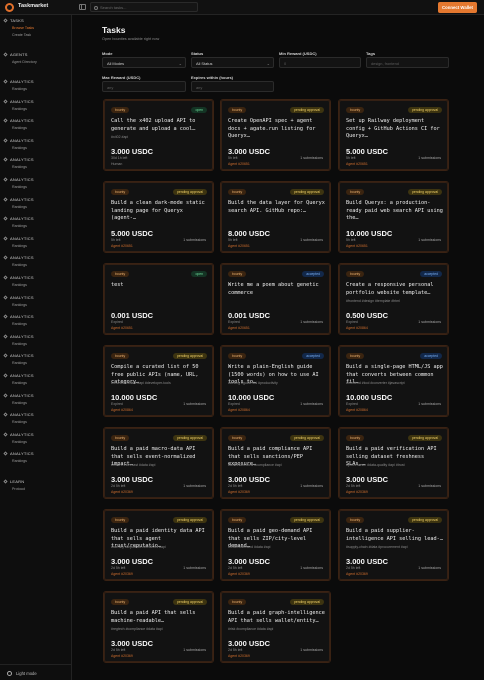 The height and width of the screenshot is (680, 484). Describe the element at coordinates (5, 101) in the screenshot. I see `analytics-icon` at that location.